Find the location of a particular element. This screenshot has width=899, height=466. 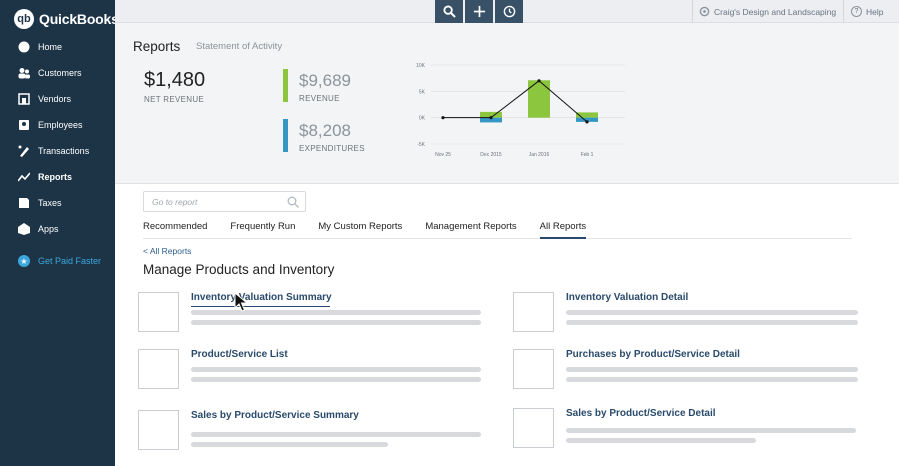

create-button is located at coordinates (479, 11).